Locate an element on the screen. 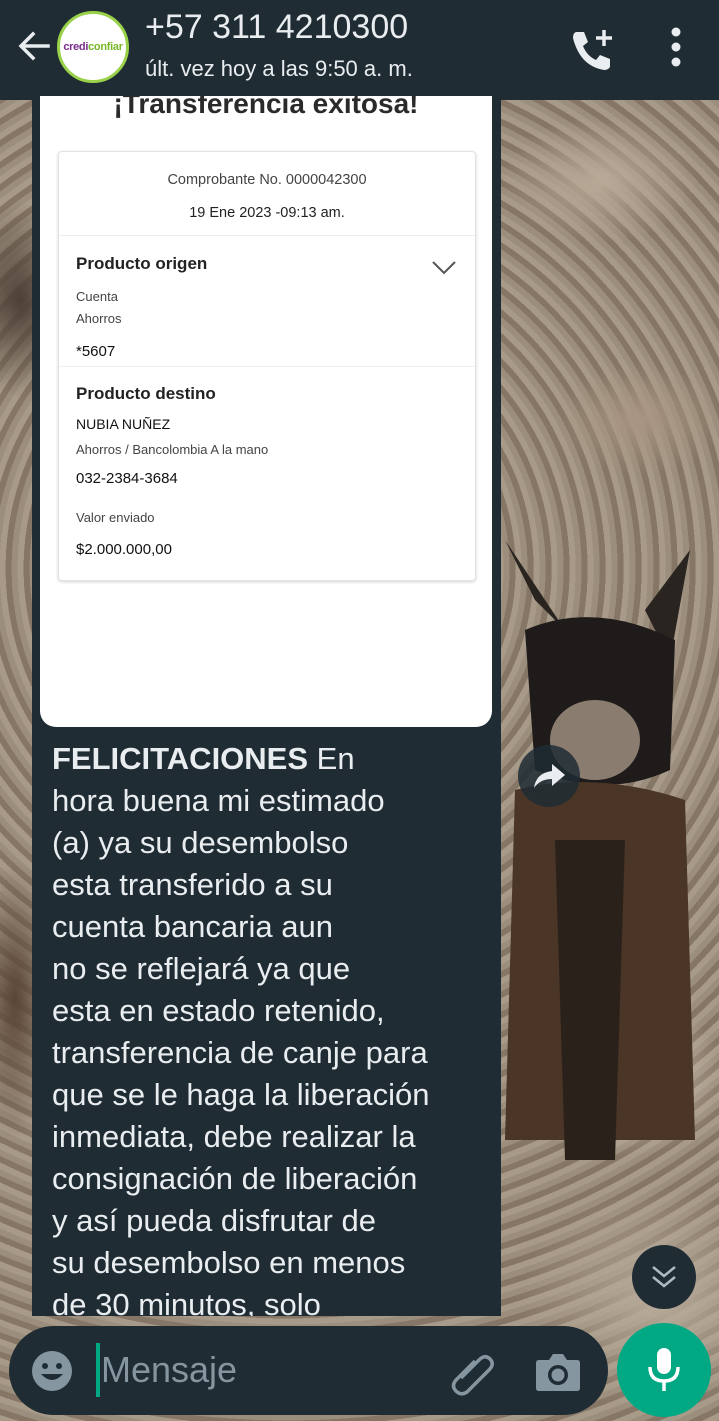 This screenshot has height=1421, width=719. scroll-to-bottom-button is located at coordinates (664, 1277).